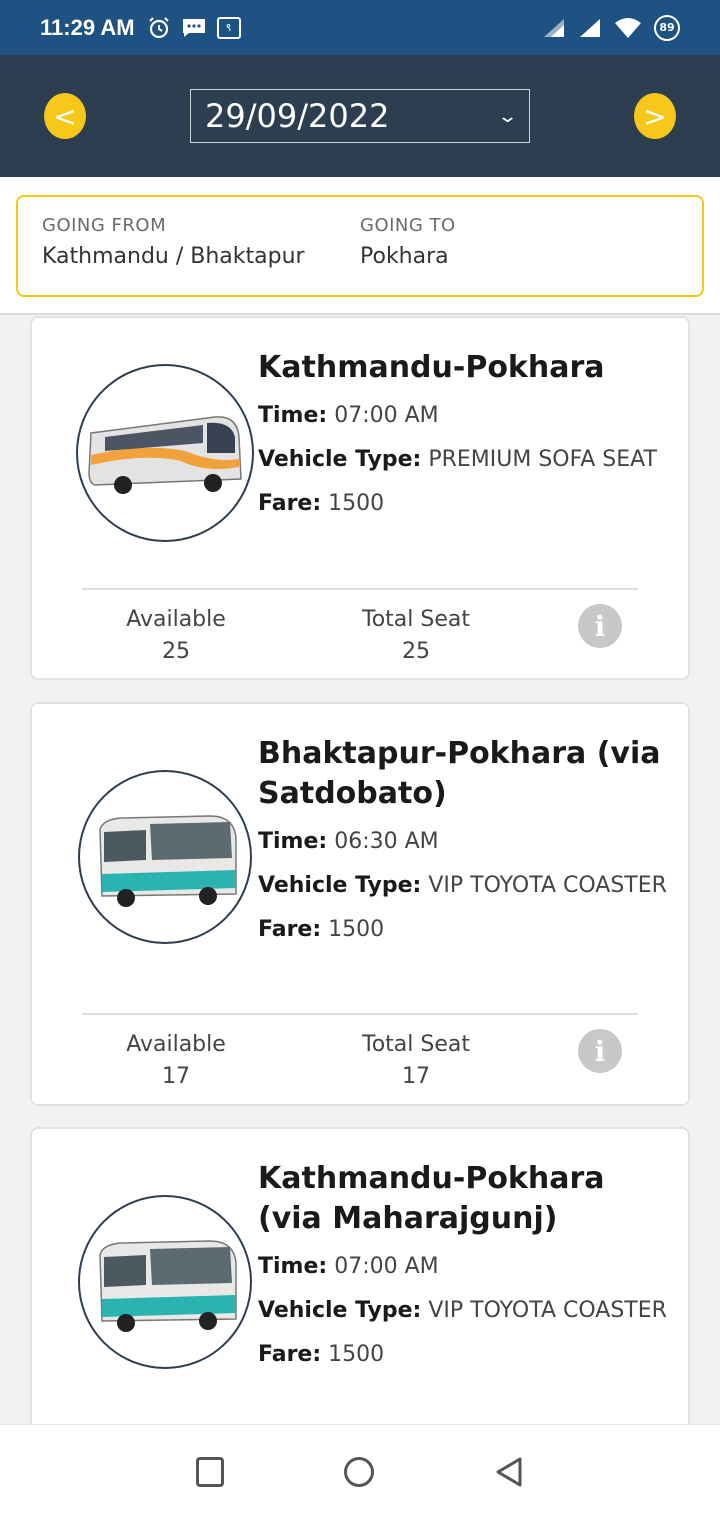 This screenshot has width=720, height=1520. Describe the element at coordinates (104, 225) in the screenshot. I see `going-from-label: GOING FROM` at that location.